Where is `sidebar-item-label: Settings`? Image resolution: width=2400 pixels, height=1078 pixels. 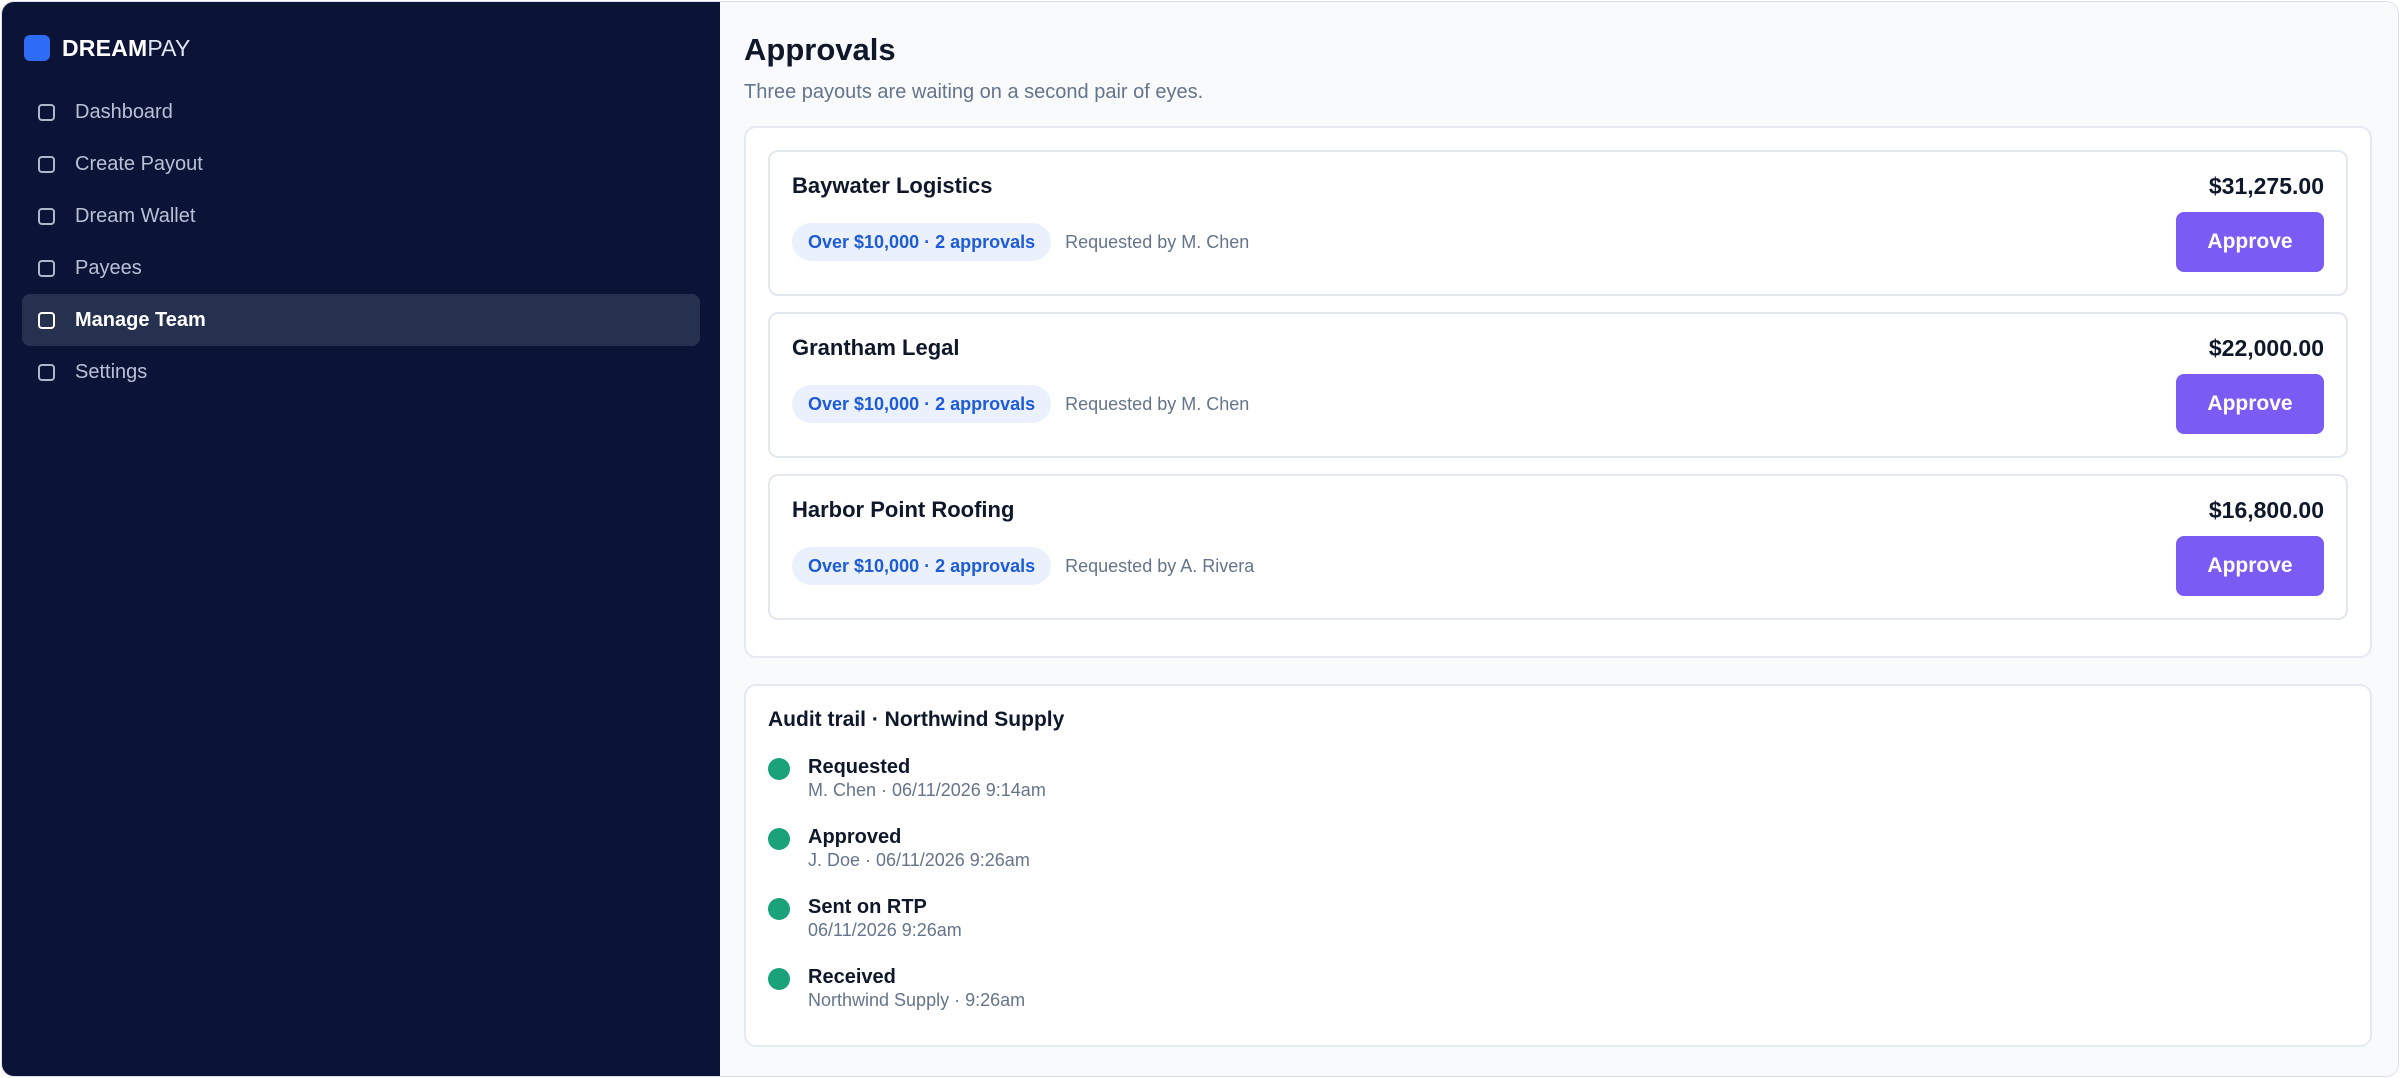 sidebar-item-label: Settings is located at coordinates (111, 371).